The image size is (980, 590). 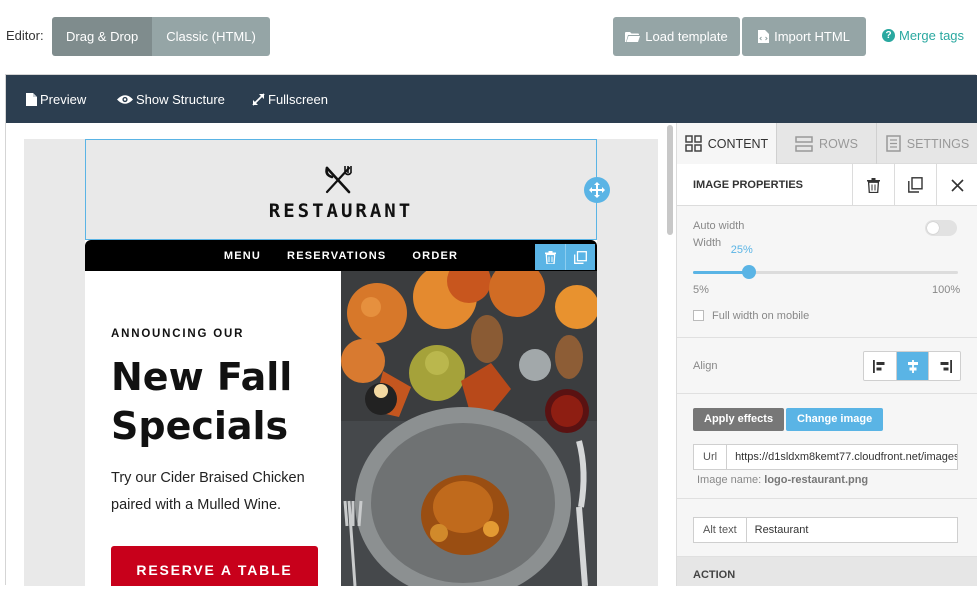 I want to click on image-properties-header: IMAGE PROPERTIES, so click(x=827, y=185).